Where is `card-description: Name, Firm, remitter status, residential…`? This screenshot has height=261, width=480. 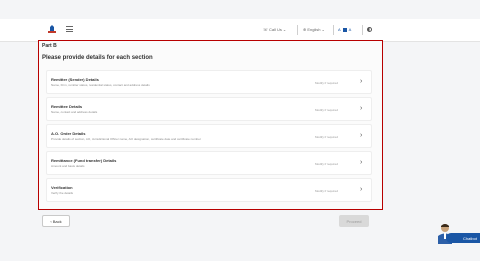
card-description: Name, Firm, remitter status, residential… is located at coordinates (100, 85).